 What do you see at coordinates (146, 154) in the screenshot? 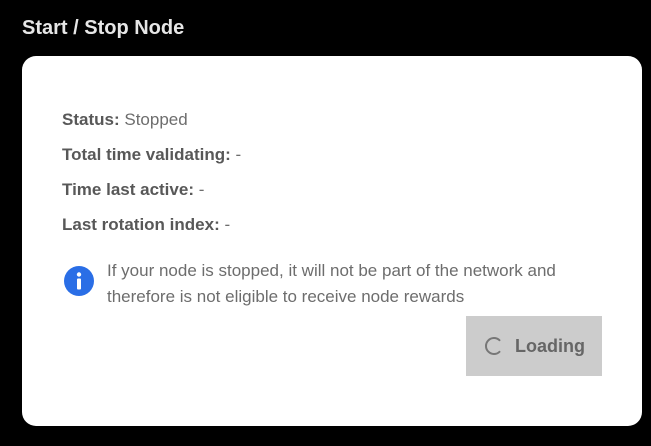
I see `time-validating-label: Total time validating:` at bounding box center [146, 154].